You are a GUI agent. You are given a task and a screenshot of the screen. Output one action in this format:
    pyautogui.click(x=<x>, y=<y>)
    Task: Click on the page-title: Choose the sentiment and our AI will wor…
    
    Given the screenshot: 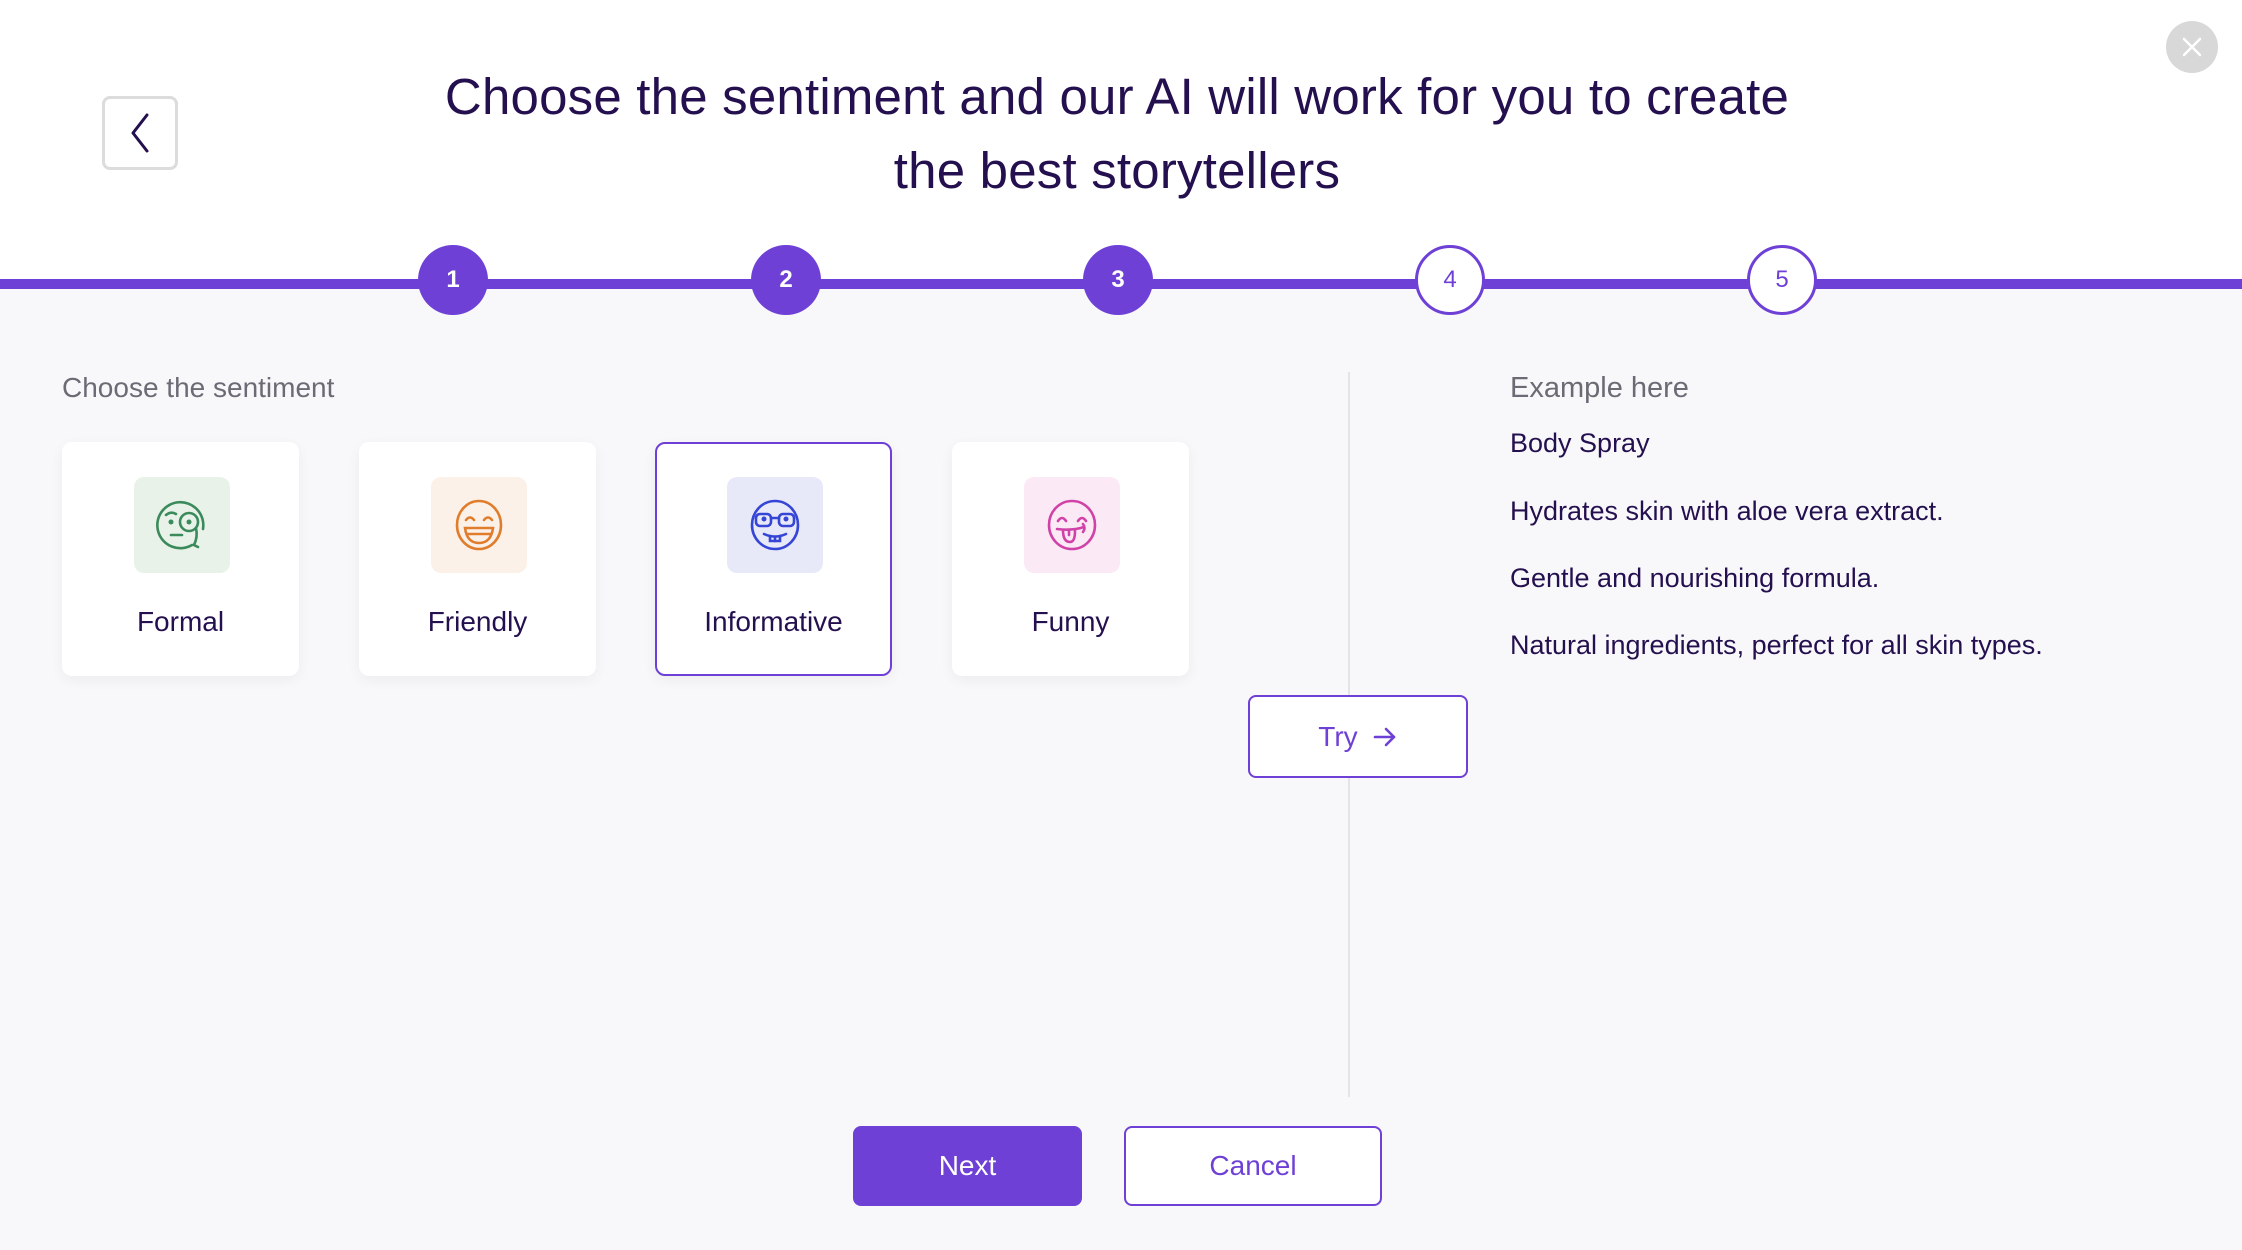 What is the action you would take?
    pyautogui.click(x=1117, y=134)
    